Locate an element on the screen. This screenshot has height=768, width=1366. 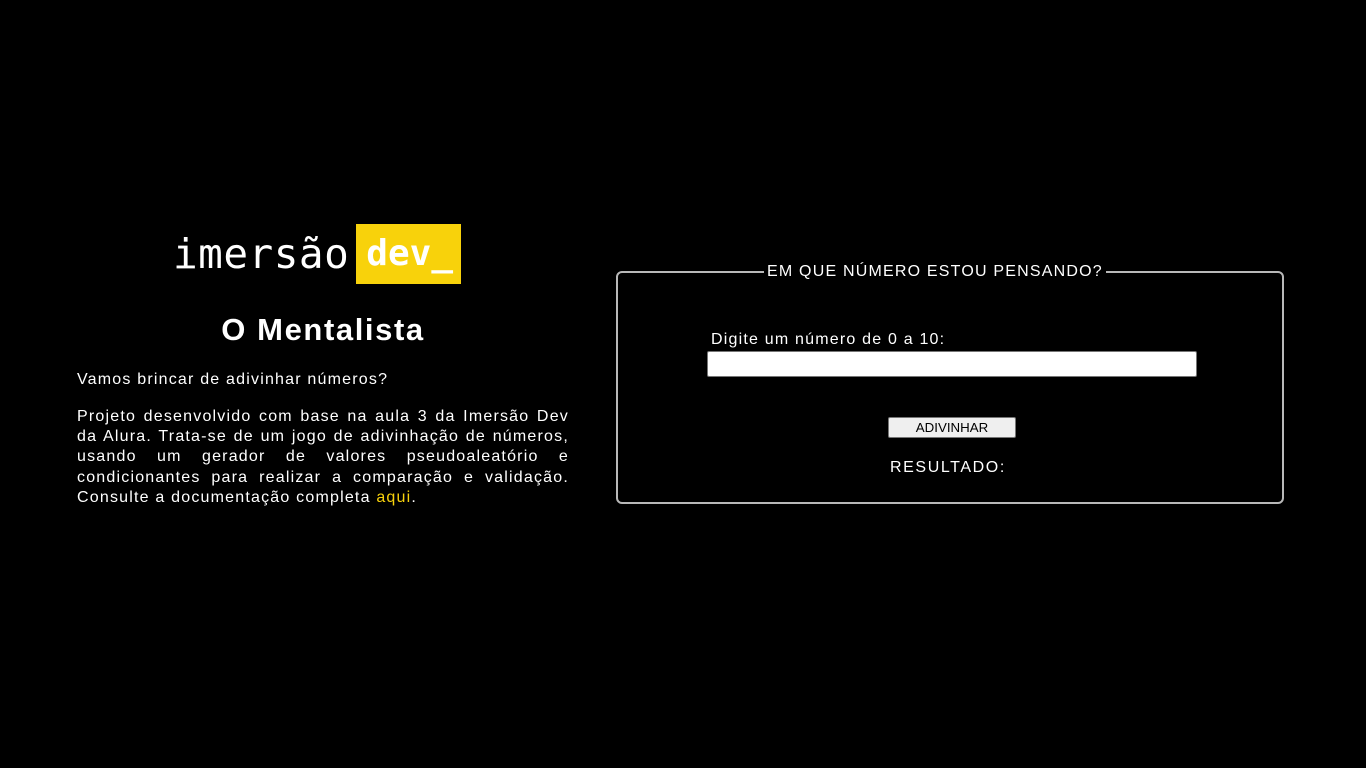
description-end: . is located at coordinates (414, 497).